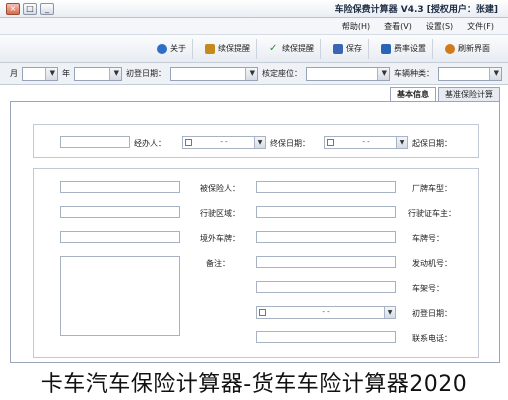  What do you see at coordinates (282, 73) in the screenshot?
I see `seat-label: 核定座位：` at bounding box center [282, 73].